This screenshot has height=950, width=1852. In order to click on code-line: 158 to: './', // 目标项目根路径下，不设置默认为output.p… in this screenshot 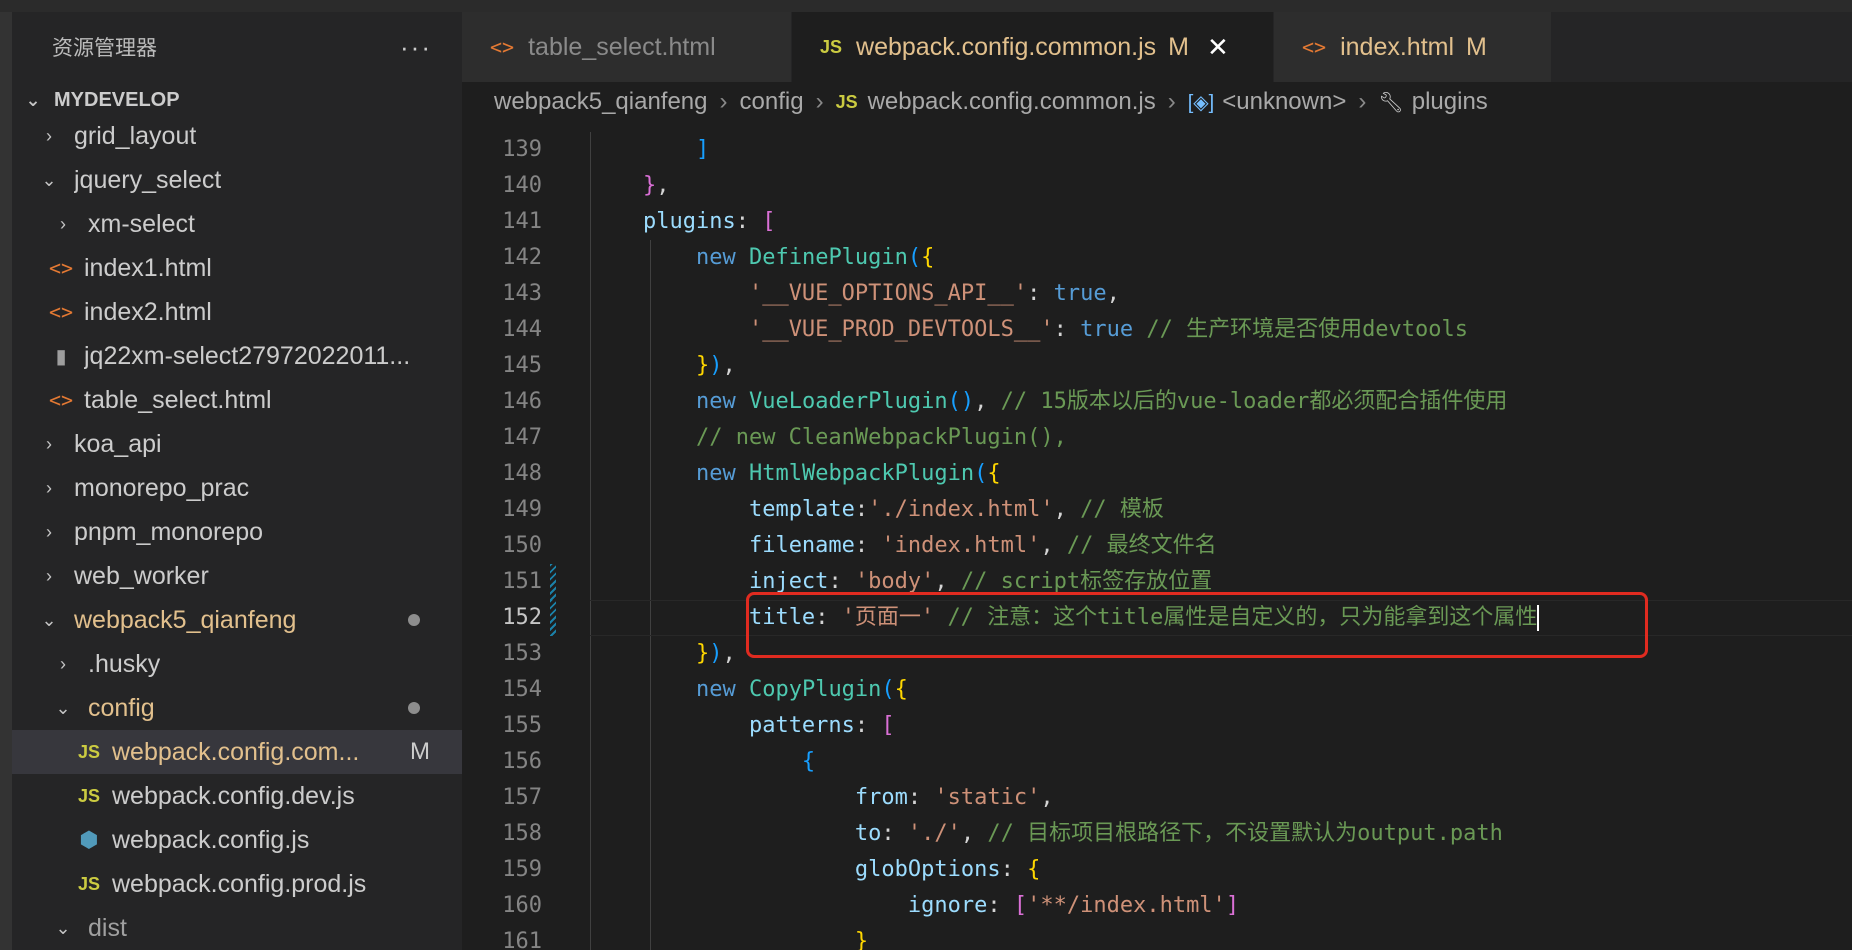, I will do `click(1157, 834)`.